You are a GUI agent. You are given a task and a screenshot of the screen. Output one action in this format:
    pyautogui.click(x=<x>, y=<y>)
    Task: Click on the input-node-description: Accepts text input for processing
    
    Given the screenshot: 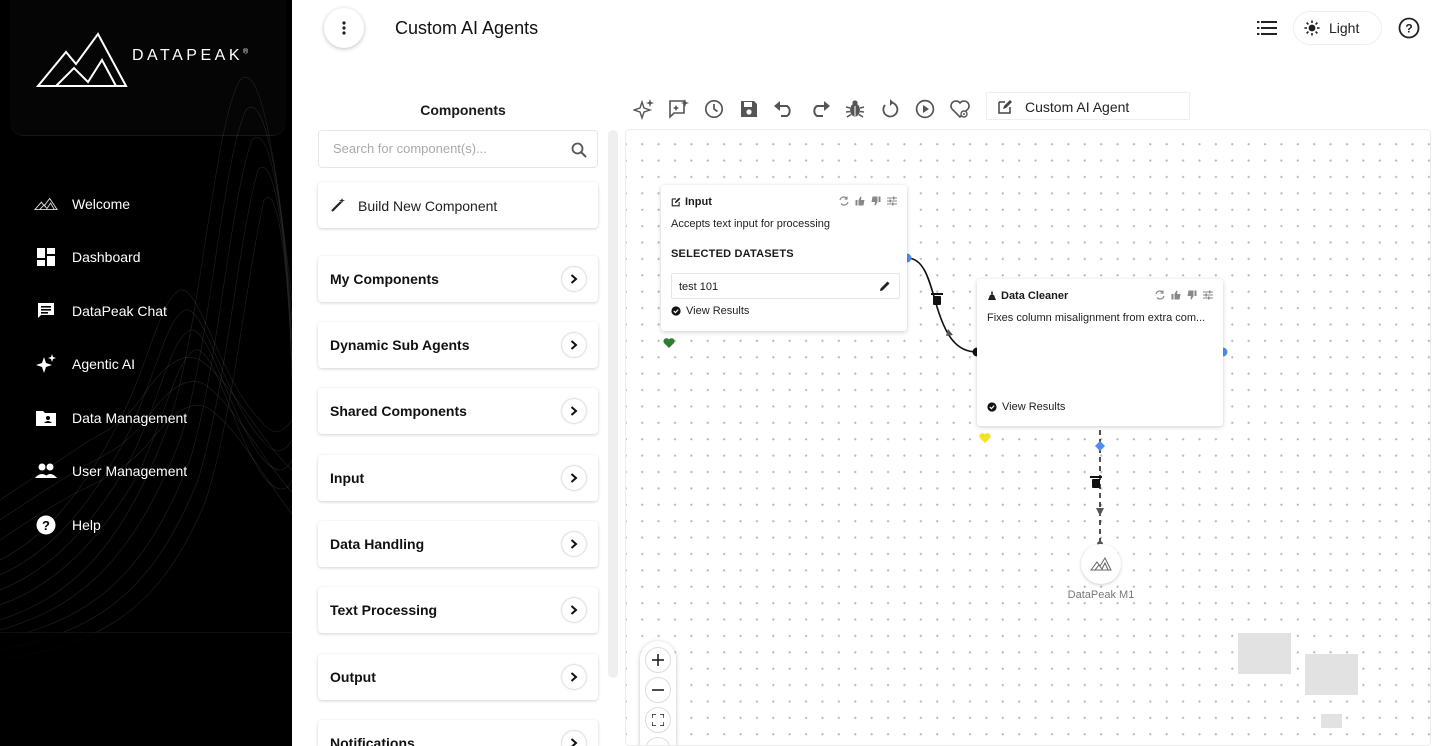 What is the action you would take?
    pyautogui.click(x=750, y=224)
    